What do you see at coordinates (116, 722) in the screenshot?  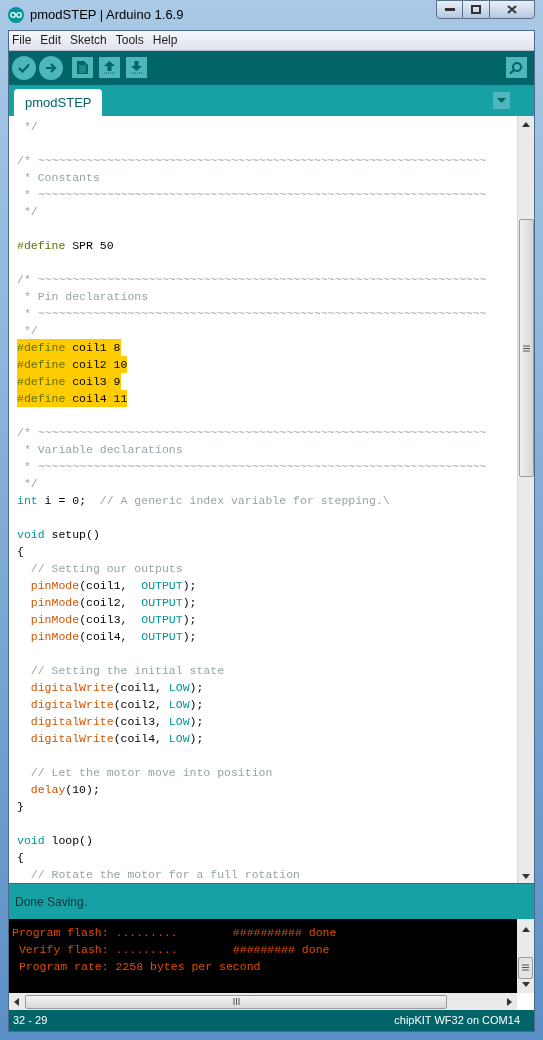 I see `code-line: digitalWrite(coil3, LOW);` at bounding box center [116, 722].